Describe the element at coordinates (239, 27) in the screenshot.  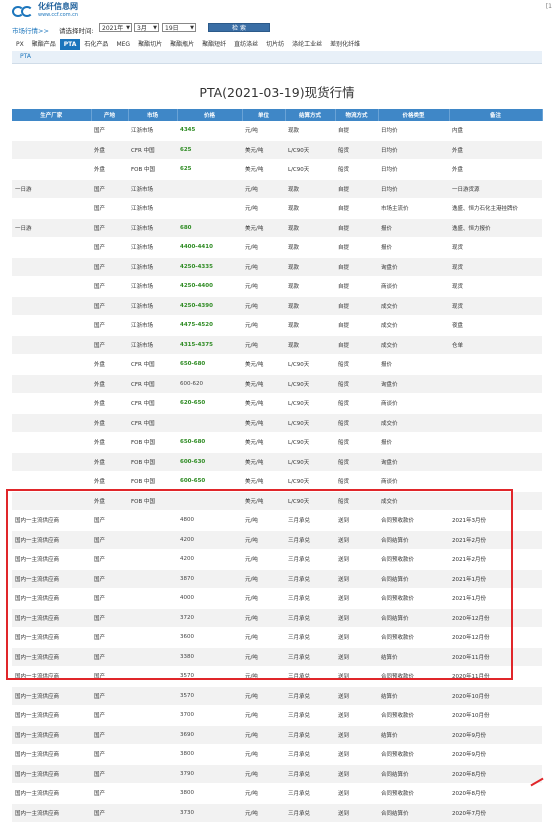
I see `search-button: 检 索` at that location.